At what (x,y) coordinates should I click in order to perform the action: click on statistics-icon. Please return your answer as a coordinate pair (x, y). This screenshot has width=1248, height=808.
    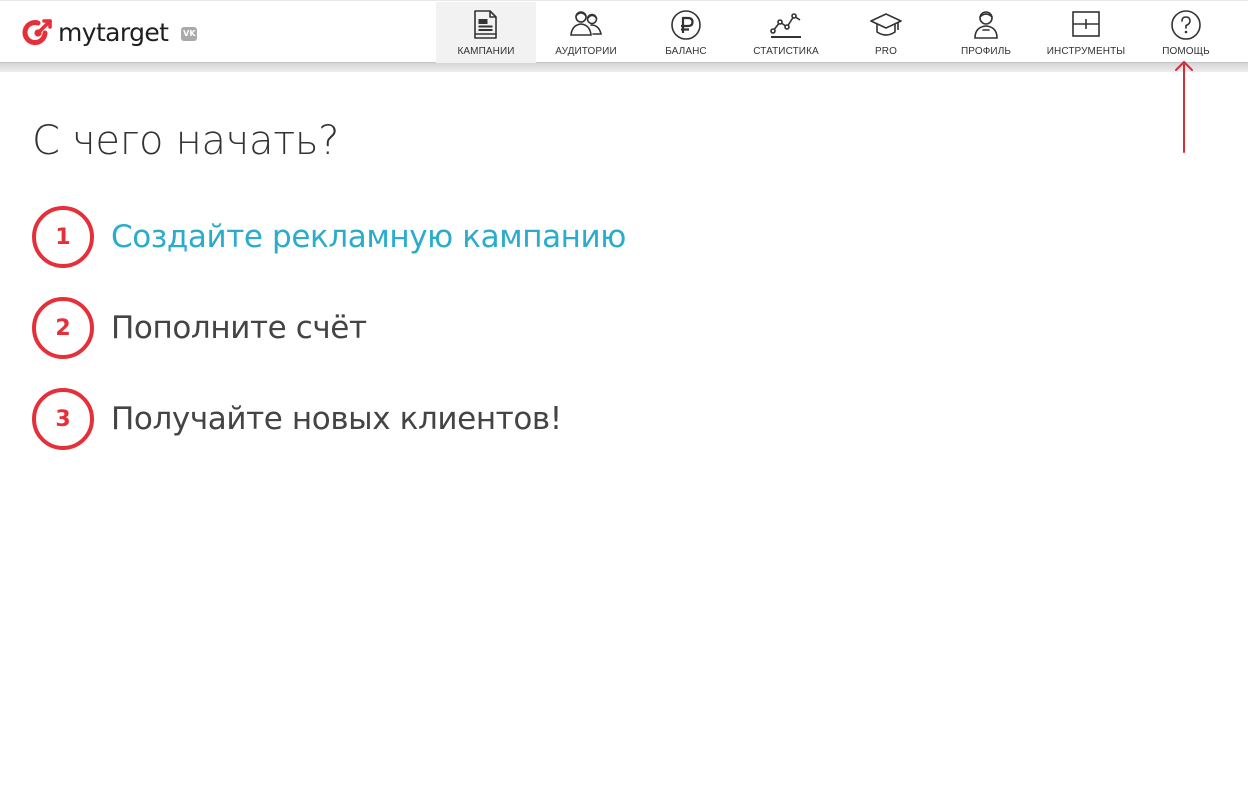
    Looking at the image, I should click on (785, 25).